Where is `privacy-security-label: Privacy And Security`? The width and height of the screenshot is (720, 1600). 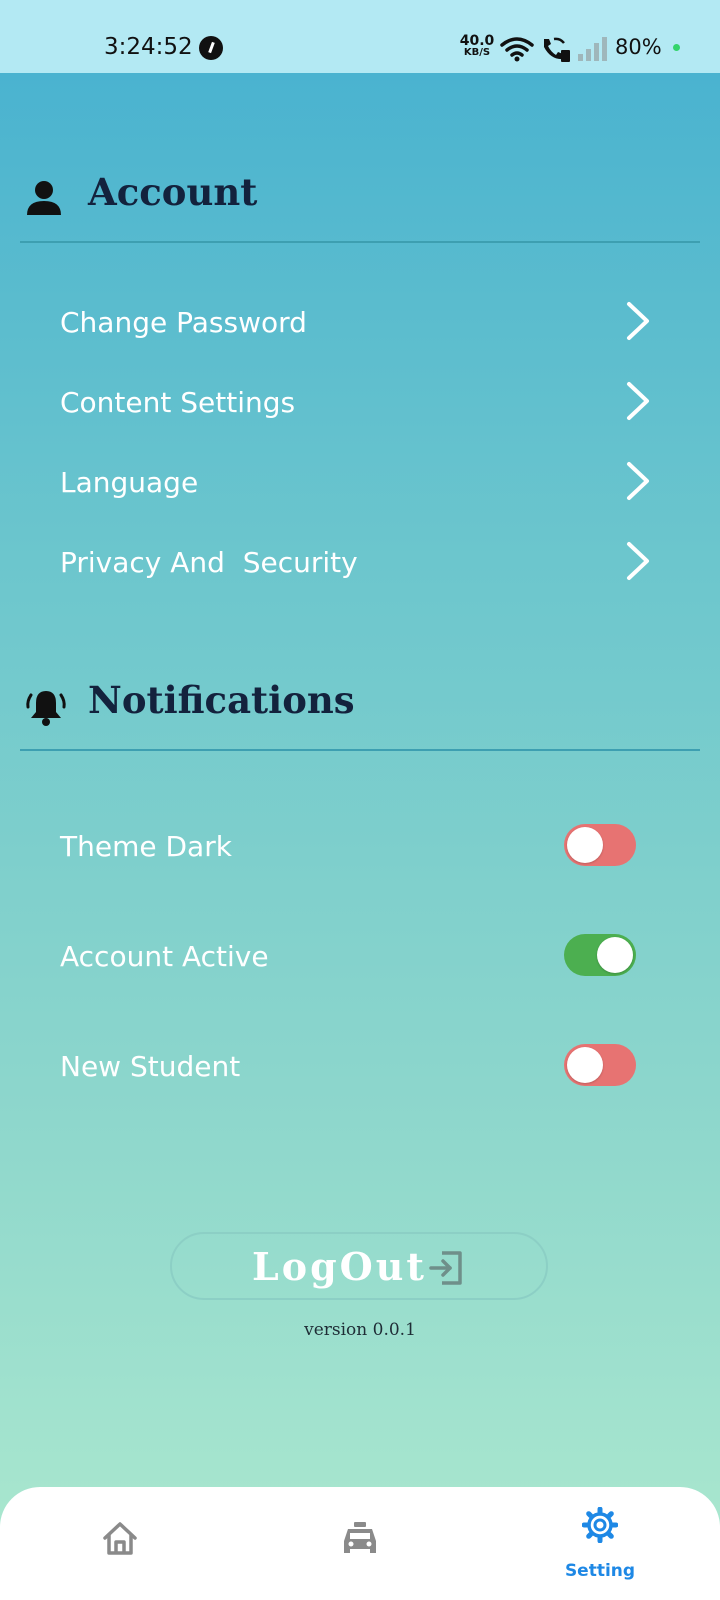
privacy-security-label: Privacy And Security is located at coordinates (209, 562).